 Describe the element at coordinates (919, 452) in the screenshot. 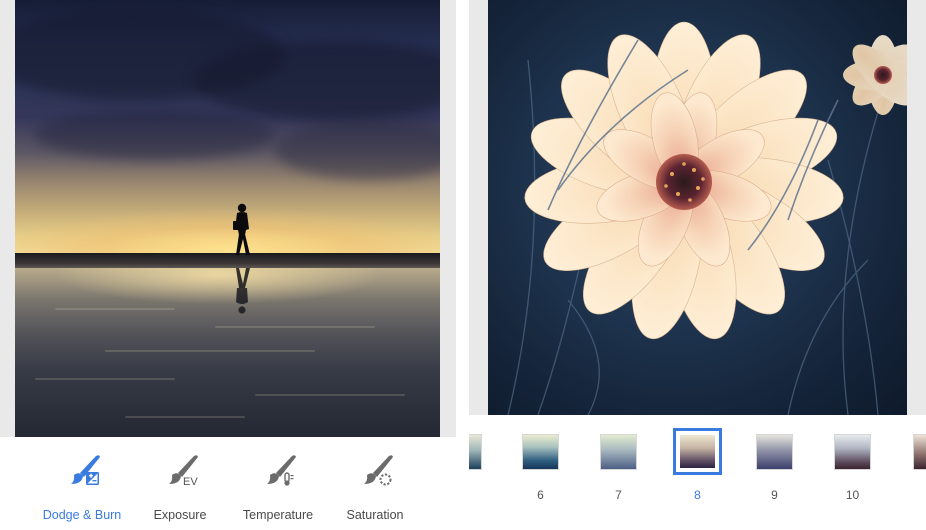

I see `filter-thumb-partial-right` at that location.